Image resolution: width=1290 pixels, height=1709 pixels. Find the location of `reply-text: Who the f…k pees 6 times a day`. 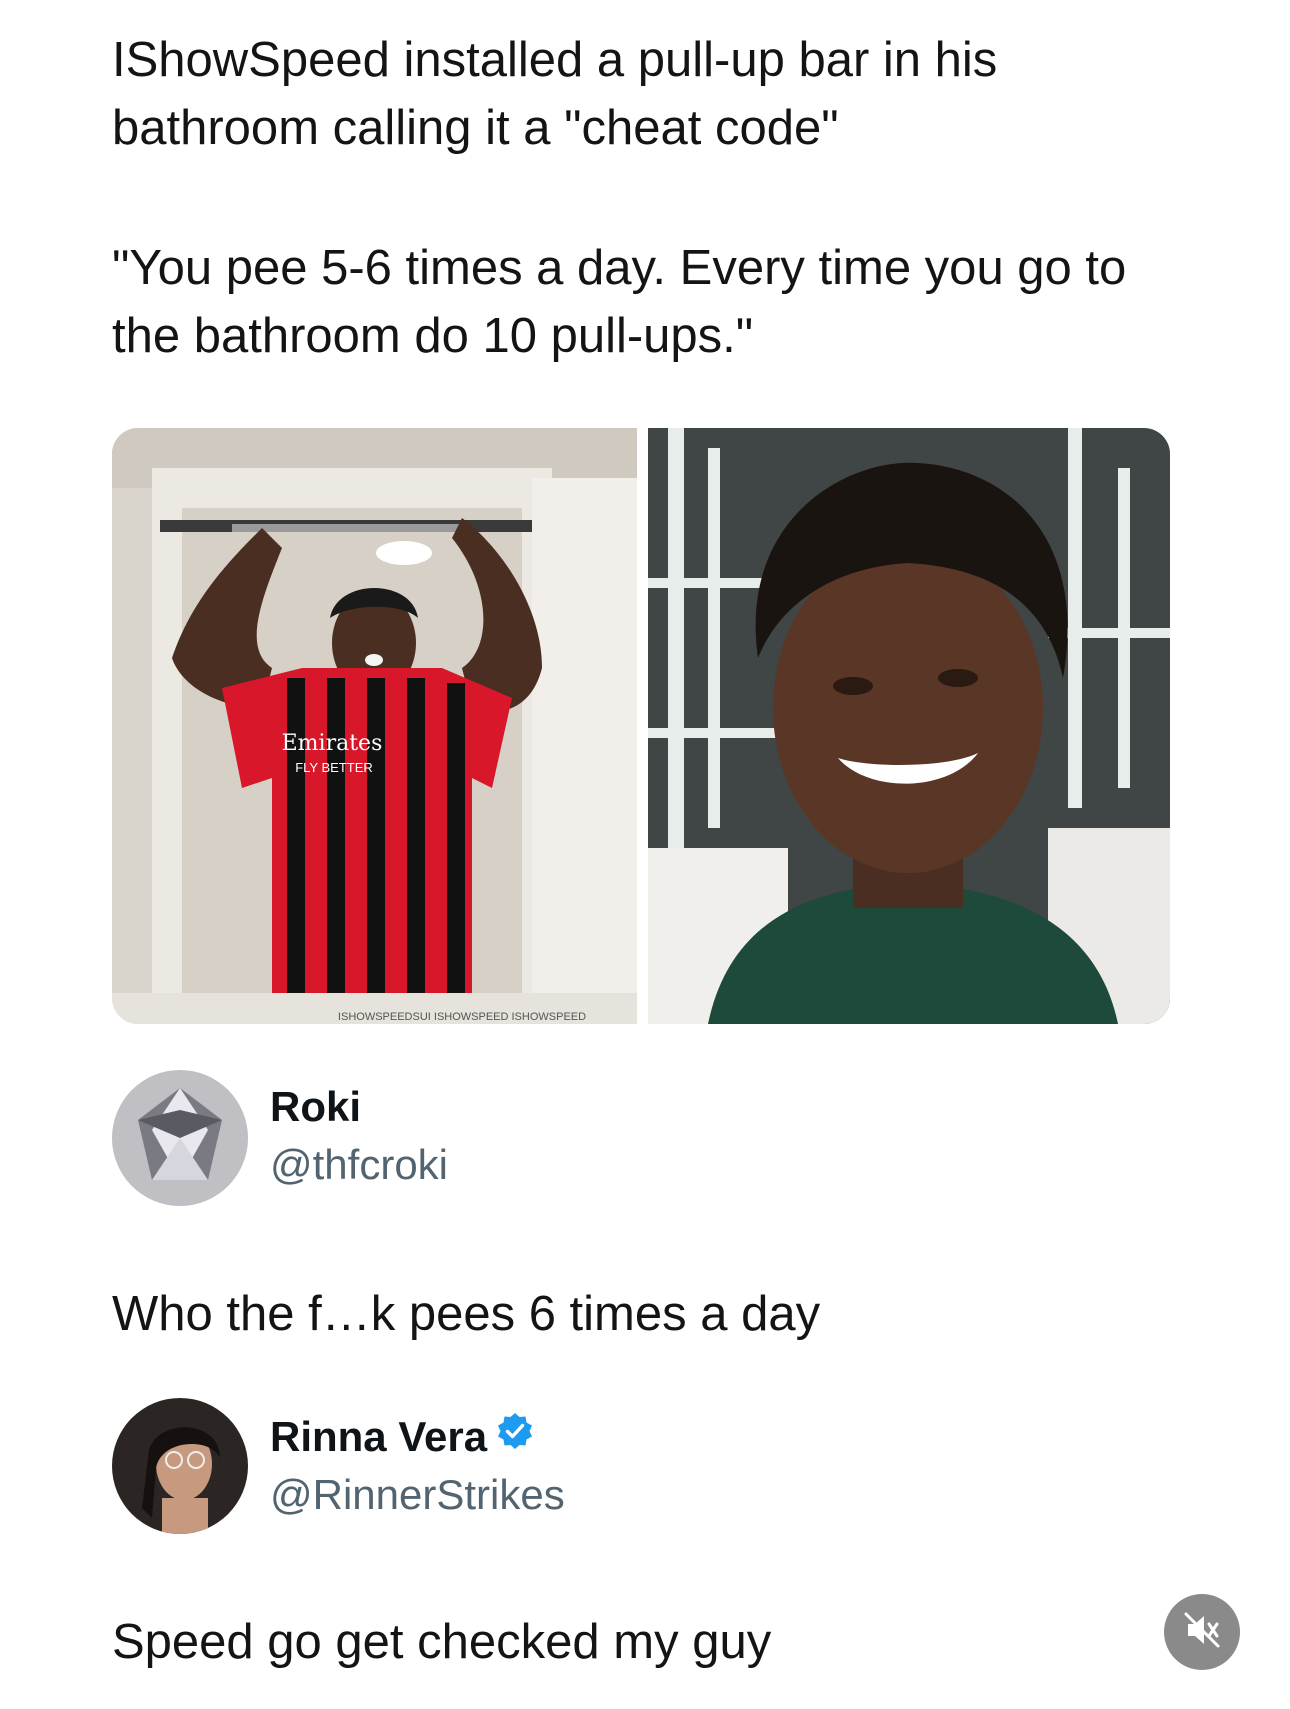

reply-text: Who the f…k pees 6 times a day is located at coordinates (466, 1314).